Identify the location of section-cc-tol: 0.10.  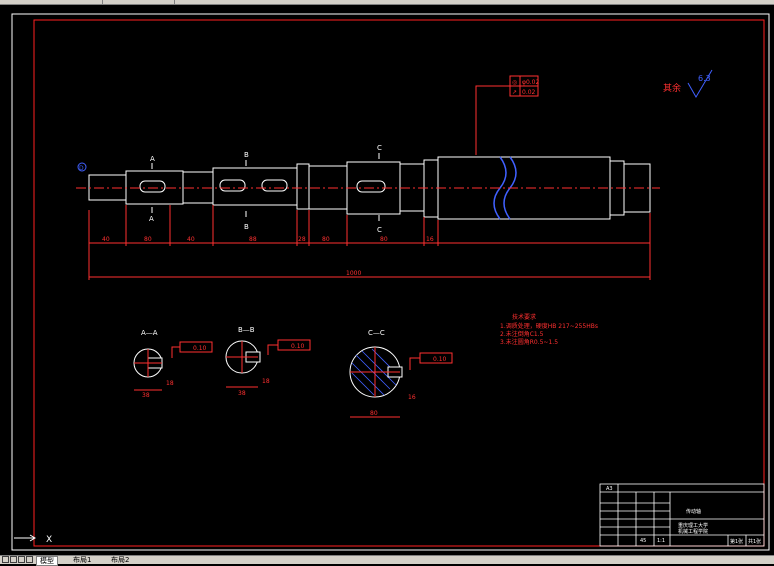
(440, 359).